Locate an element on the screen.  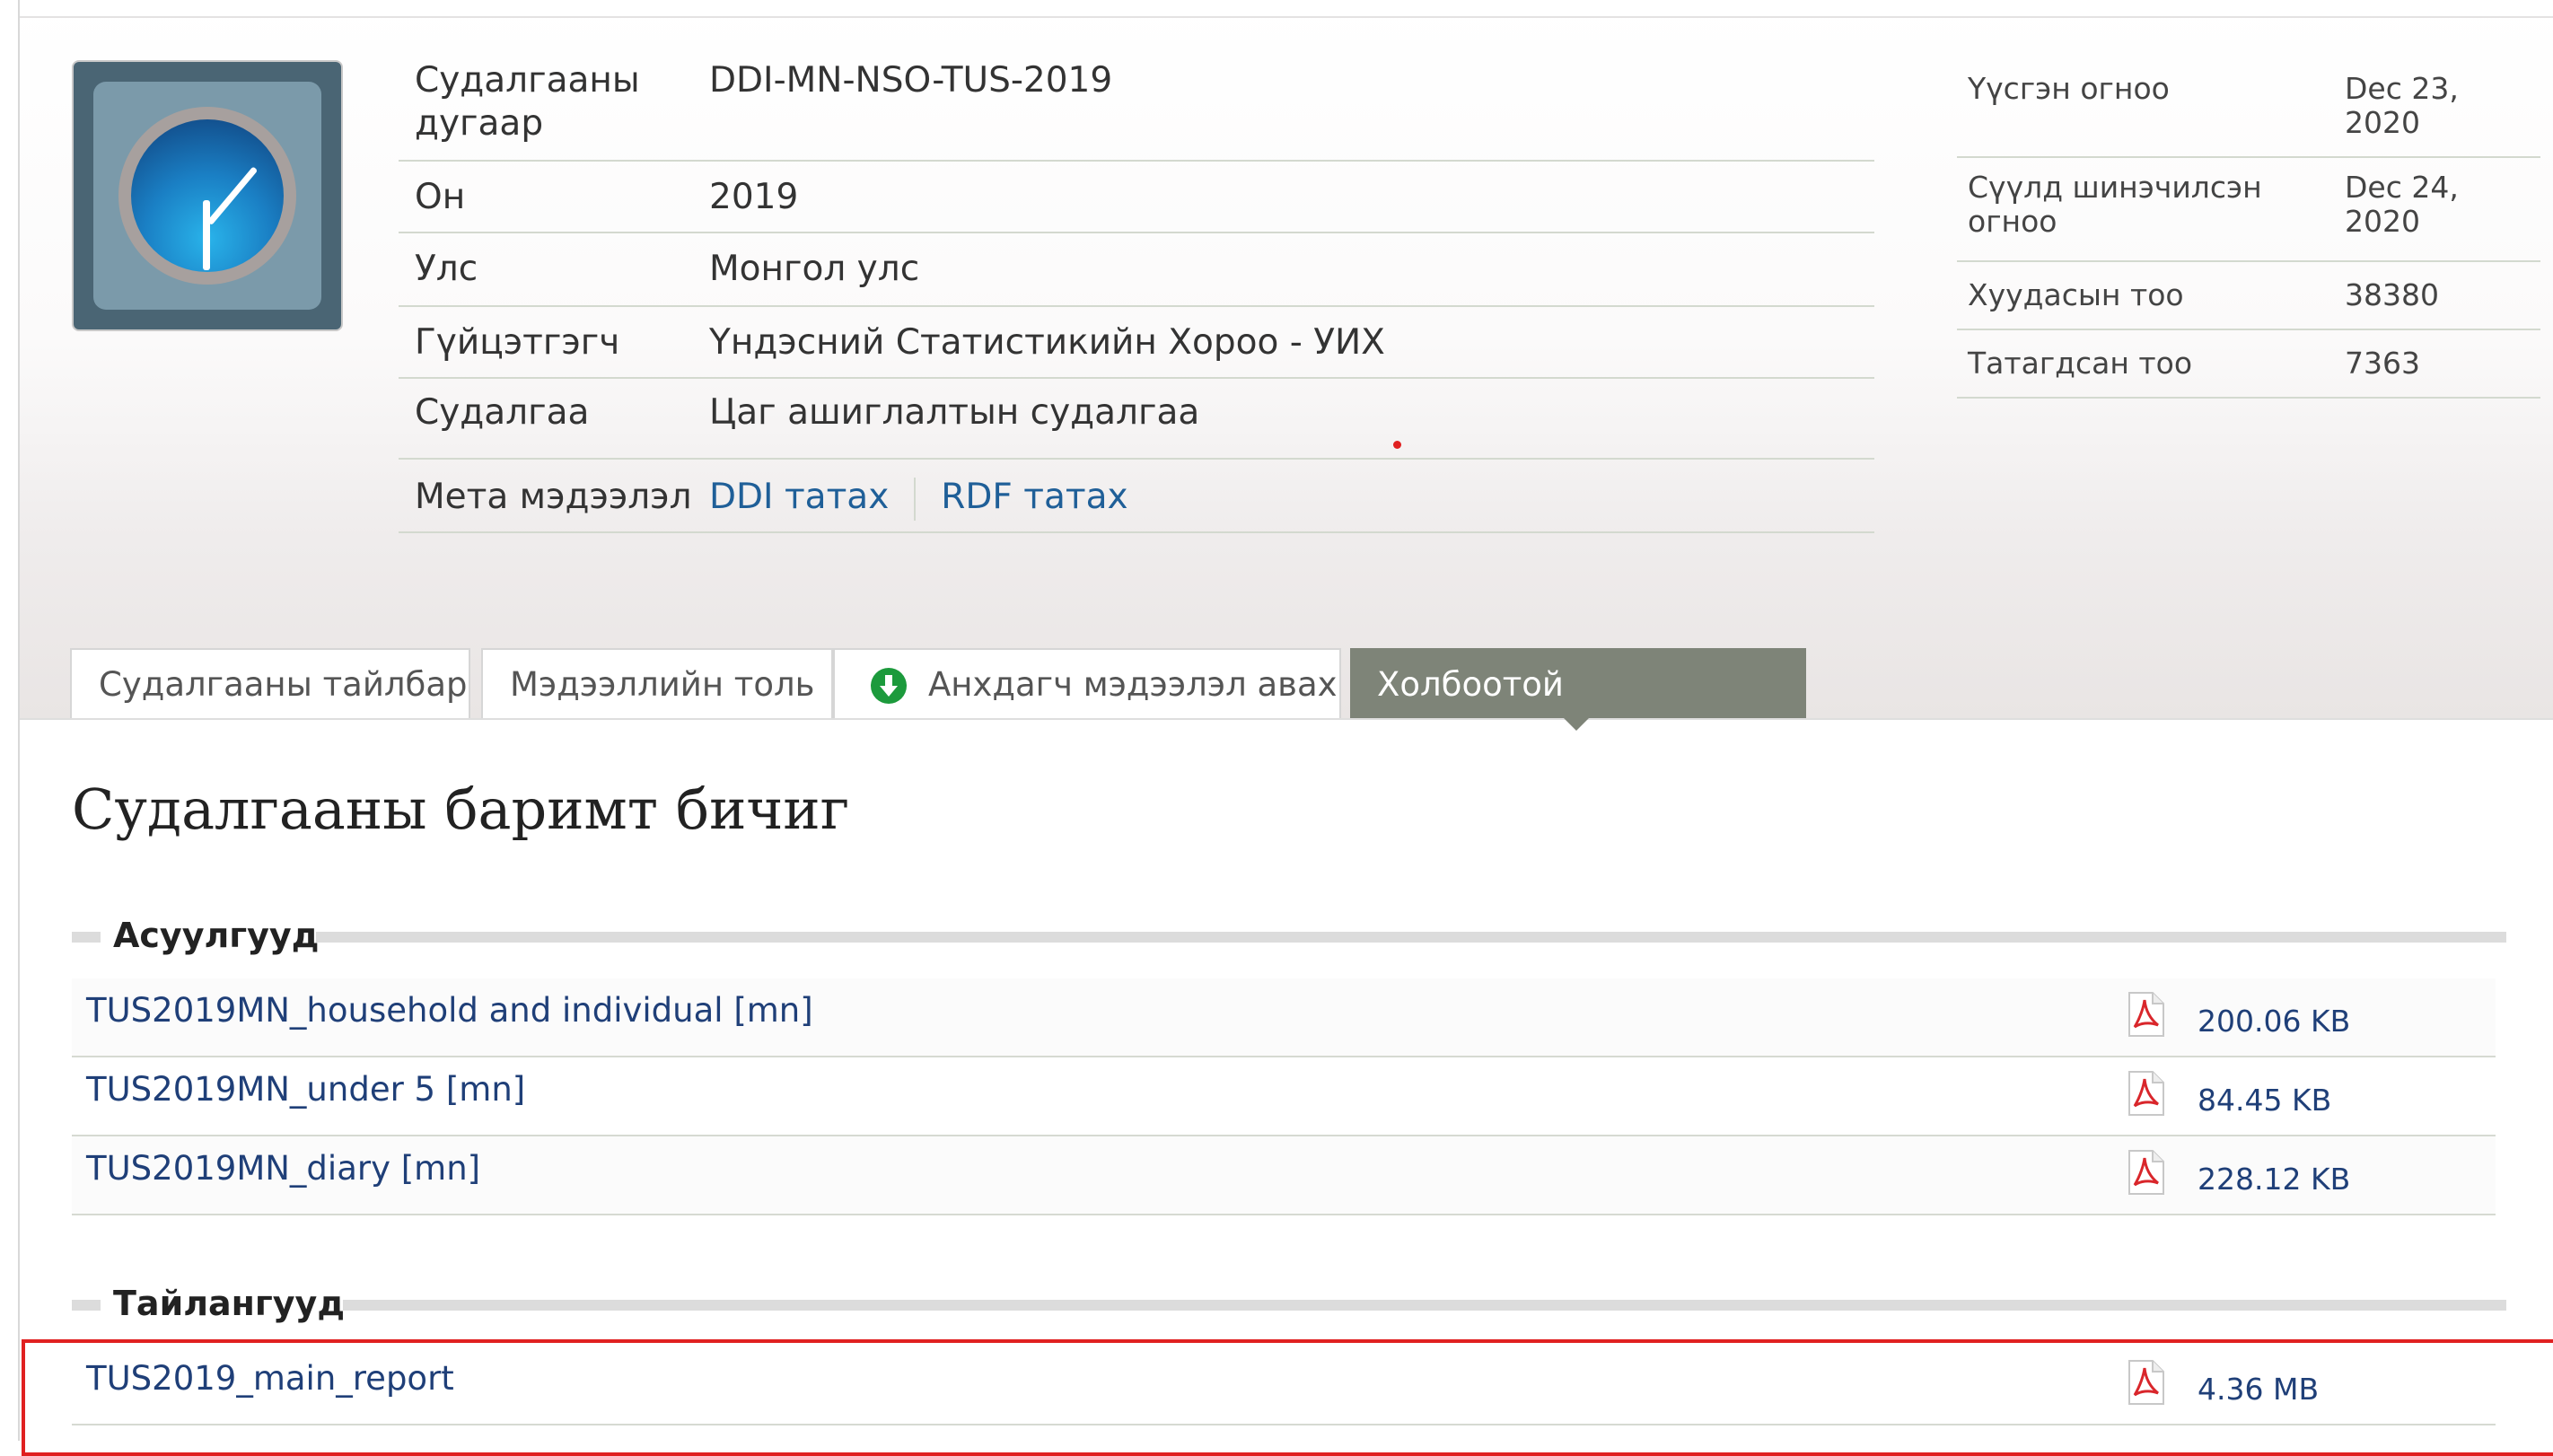
tab-get-microdata: Анхдагч мэдээлэл авах is located at coordinates (1087, 684).